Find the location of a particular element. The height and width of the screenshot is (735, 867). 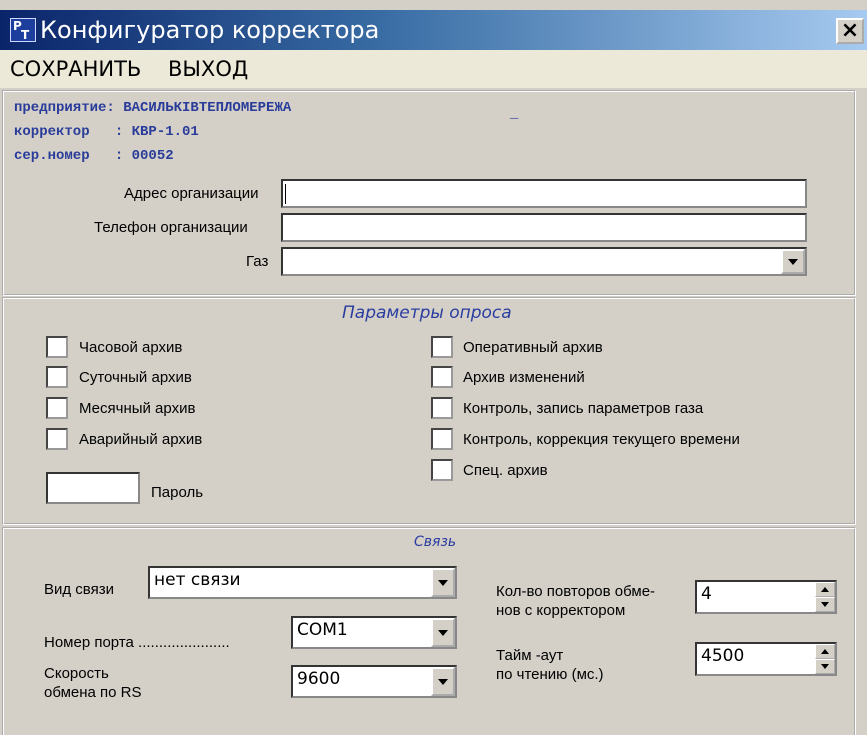

checkbox-daily-archive is located at coordinates (57, 377).